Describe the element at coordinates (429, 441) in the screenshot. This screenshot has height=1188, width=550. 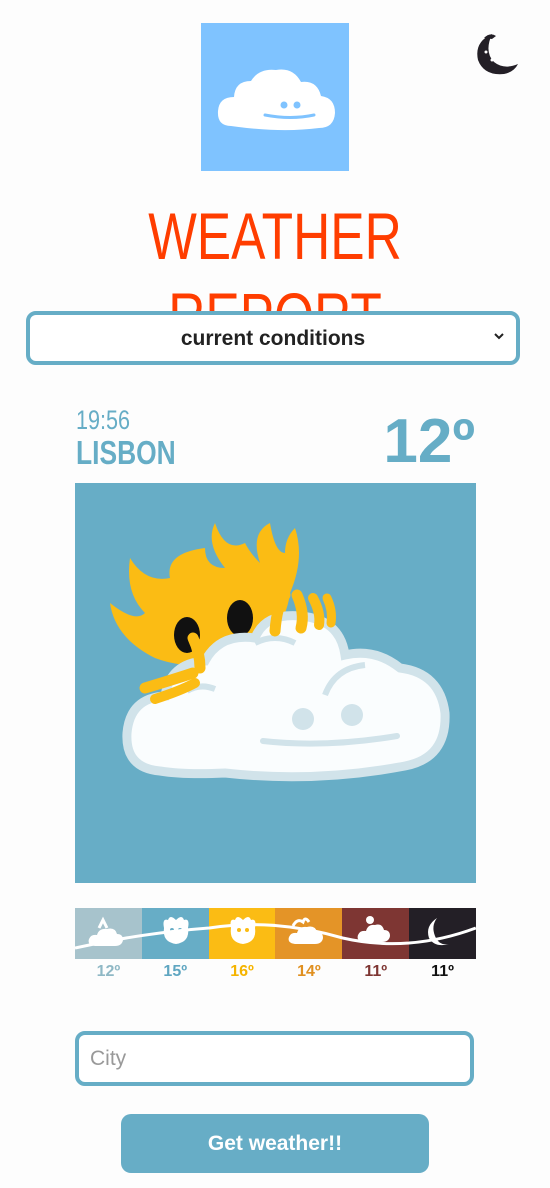
I see `current-temperature: 12º` at that location.